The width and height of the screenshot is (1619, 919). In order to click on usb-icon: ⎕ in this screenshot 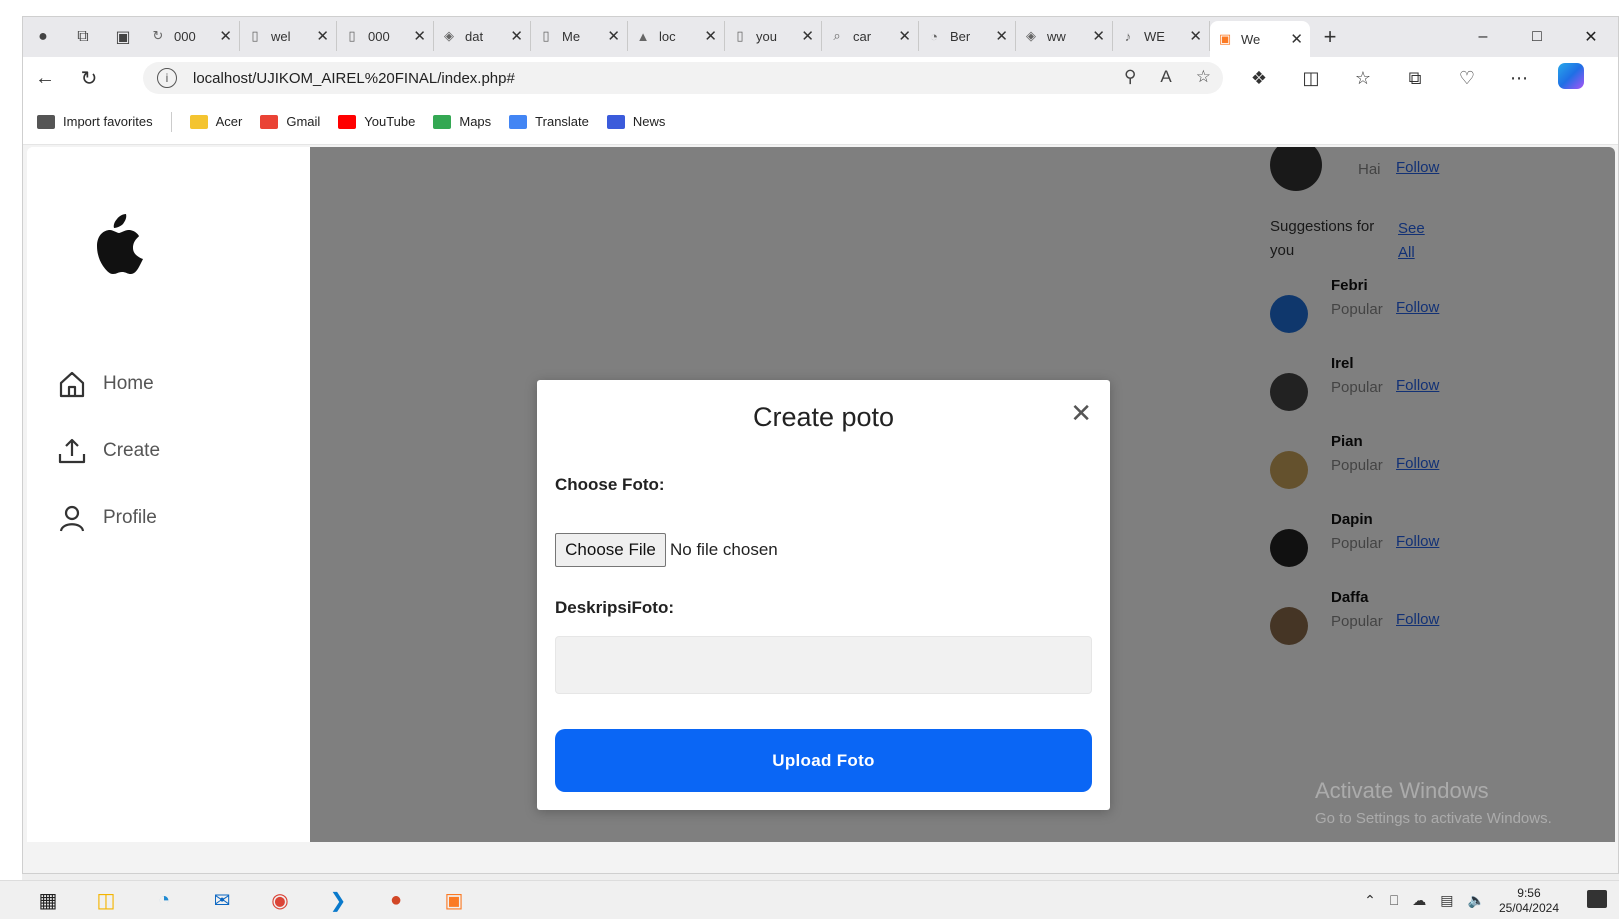, I will do `click(1394, 900)`.